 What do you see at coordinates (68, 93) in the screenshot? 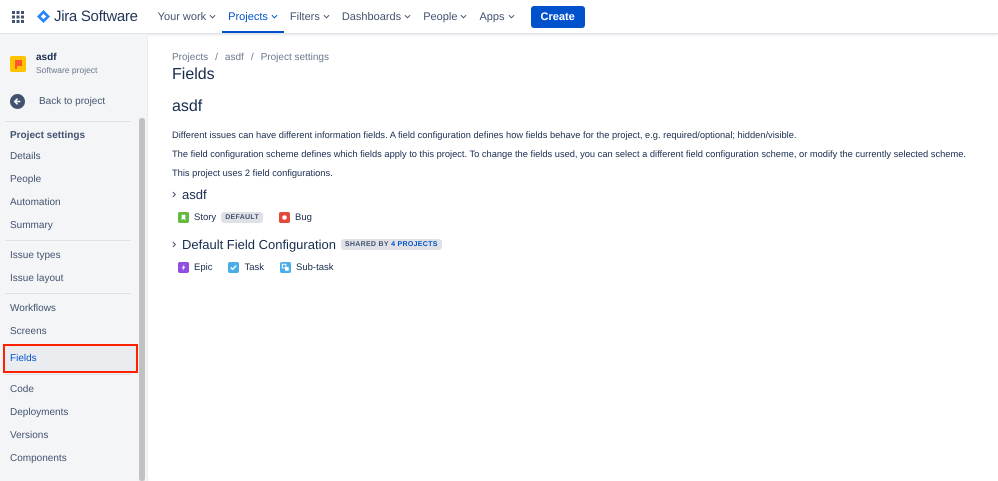
I see `back-link: Back to project` at bounding box center [68, 93].